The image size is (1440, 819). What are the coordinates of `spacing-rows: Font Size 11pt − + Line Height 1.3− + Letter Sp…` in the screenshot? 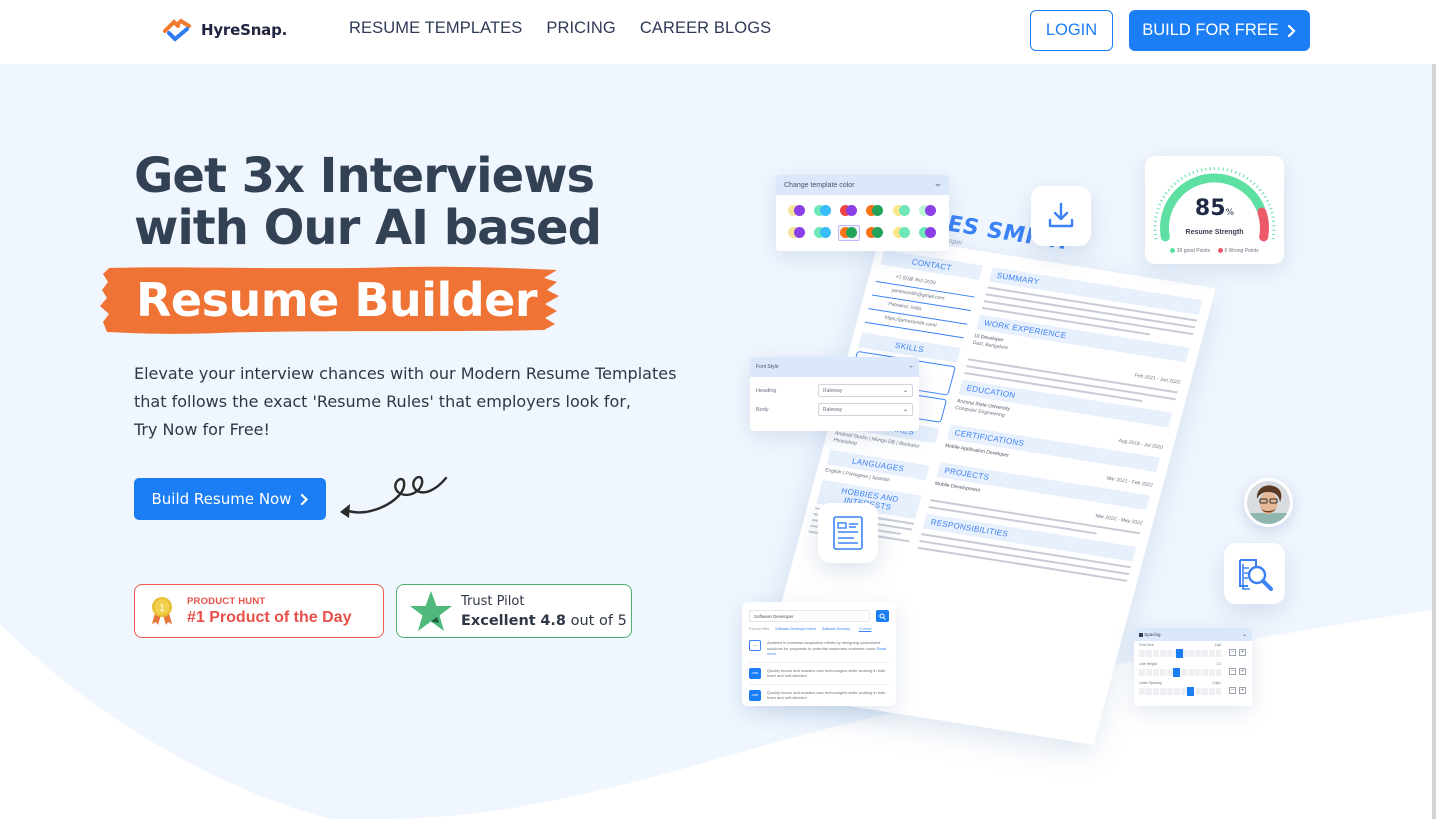 It's located at (1193, 669).